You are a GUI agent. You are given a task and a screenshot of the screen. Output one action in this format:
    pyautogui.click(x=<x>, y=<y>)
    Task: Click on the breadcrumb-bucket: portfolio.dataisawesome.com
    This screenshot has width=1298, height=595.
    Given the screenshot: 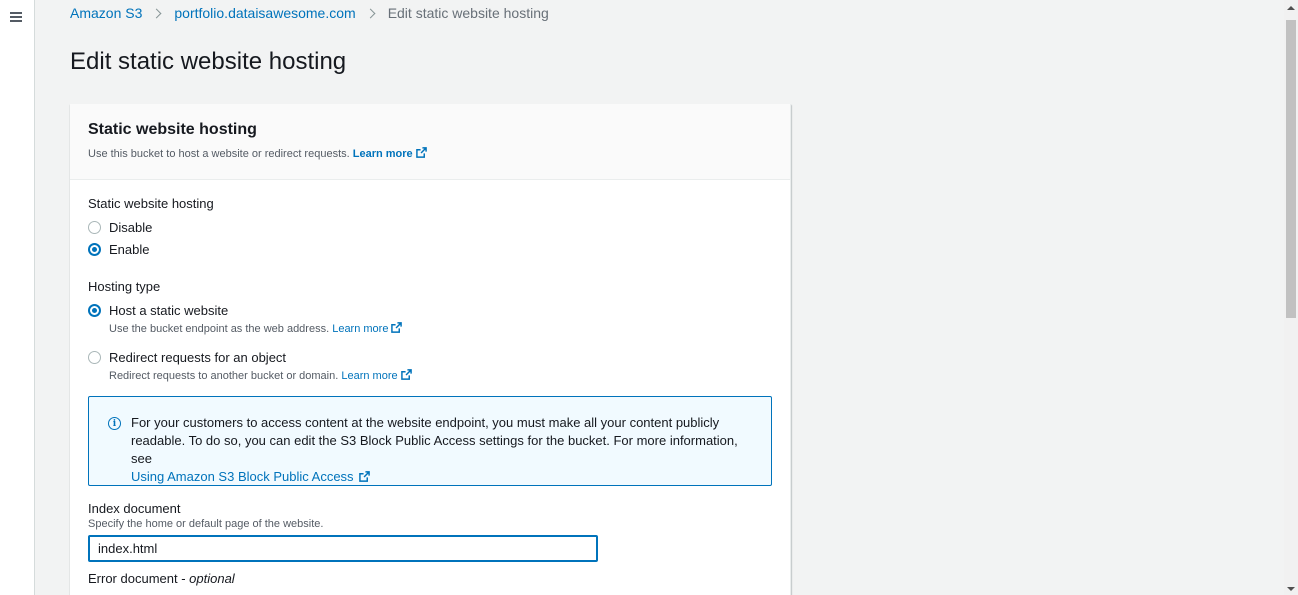 What is the action you would take?
    pyautogui.click(x=264, y=13)
    